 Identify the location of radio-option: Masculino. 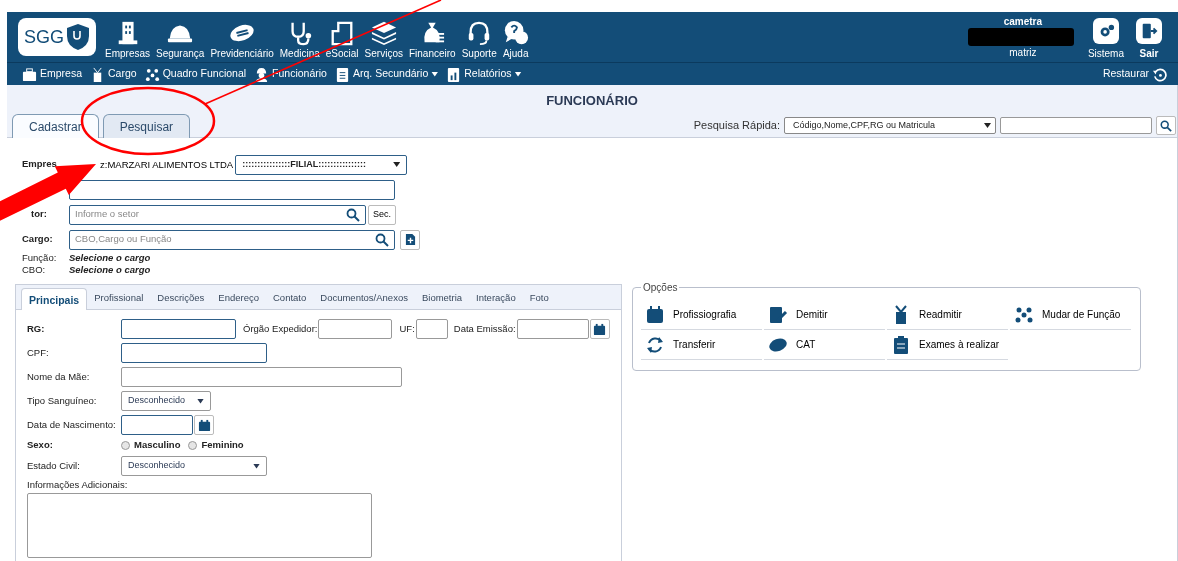
(151, 445).